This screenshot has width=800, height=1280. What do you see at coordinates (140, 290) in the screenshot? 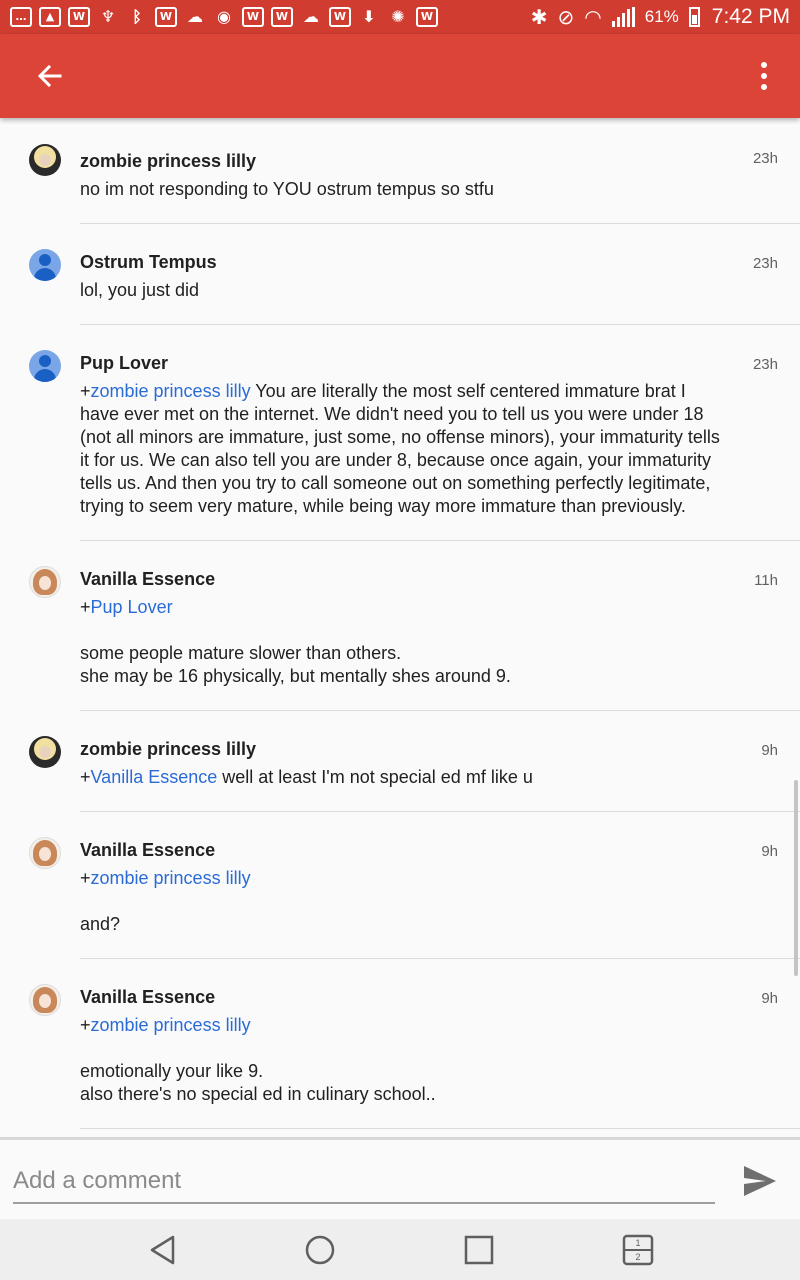
I see `comment-text: lol, you just did` at bounding box center [140, 290].